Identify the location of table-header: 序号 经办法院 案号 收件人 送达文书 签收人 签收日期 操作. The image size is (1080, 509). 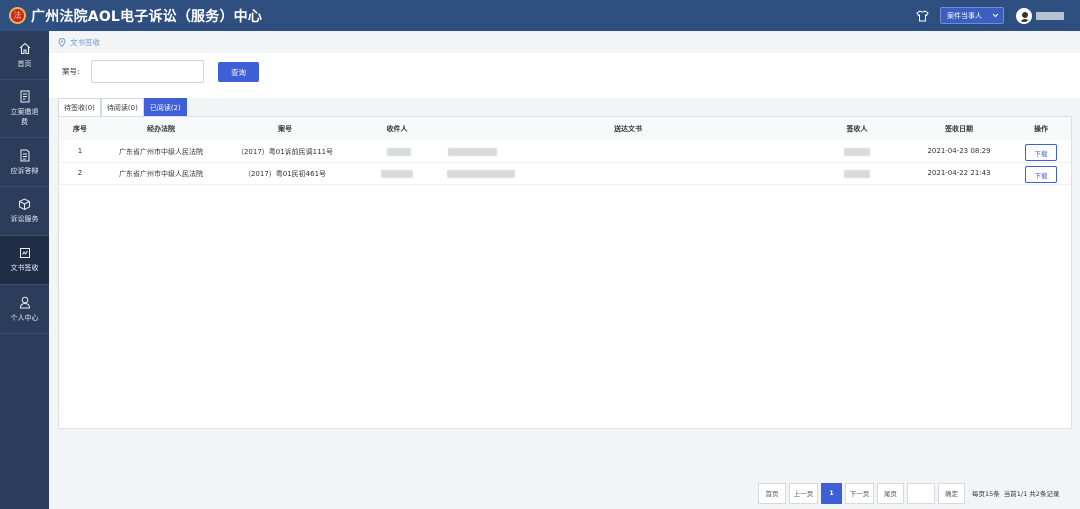
(565, 128).